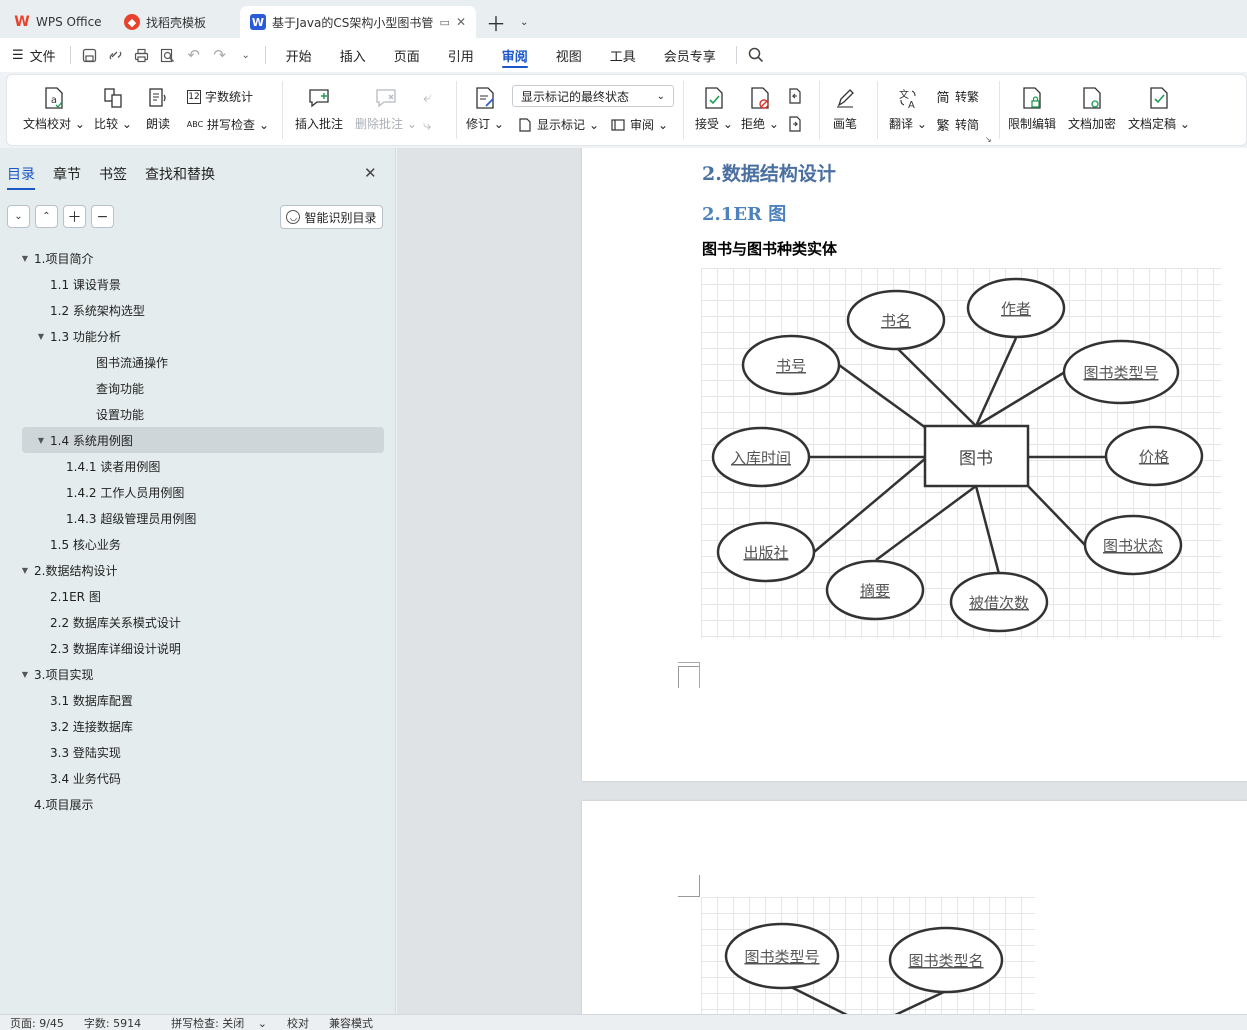 This screenshot has height=1030, width=1247. What do you see at coordinates (142, 55) in the screenshot?
I see `print-icon` at bounding box center [142, 55].